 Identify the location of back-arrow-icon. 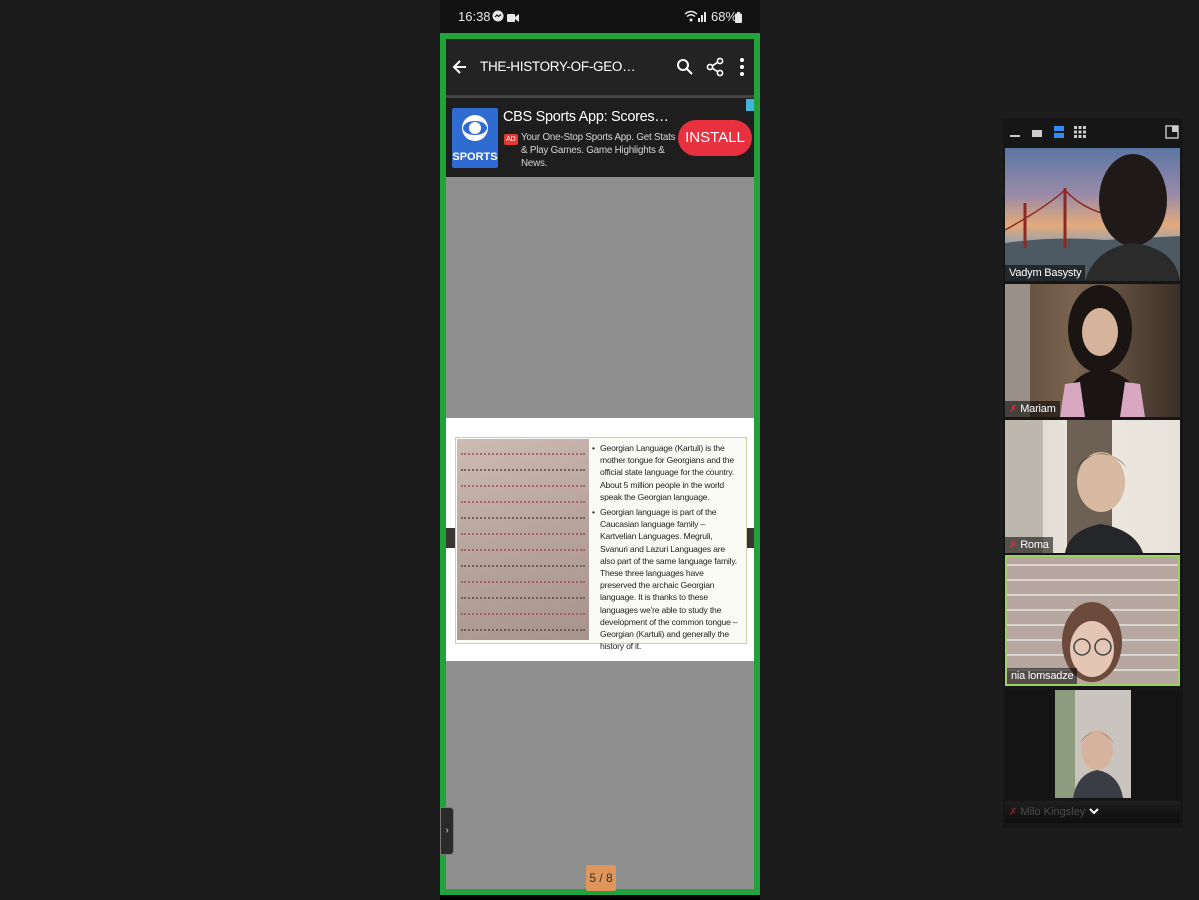
(461, 67).